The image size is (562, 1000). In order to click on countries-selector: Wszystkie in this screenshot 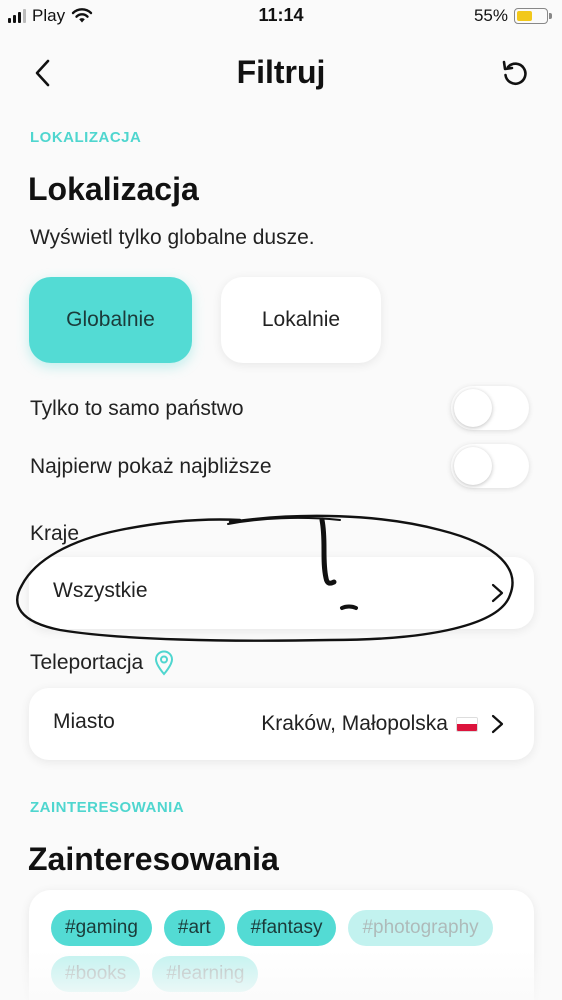, I will do `click(281, 593)`.